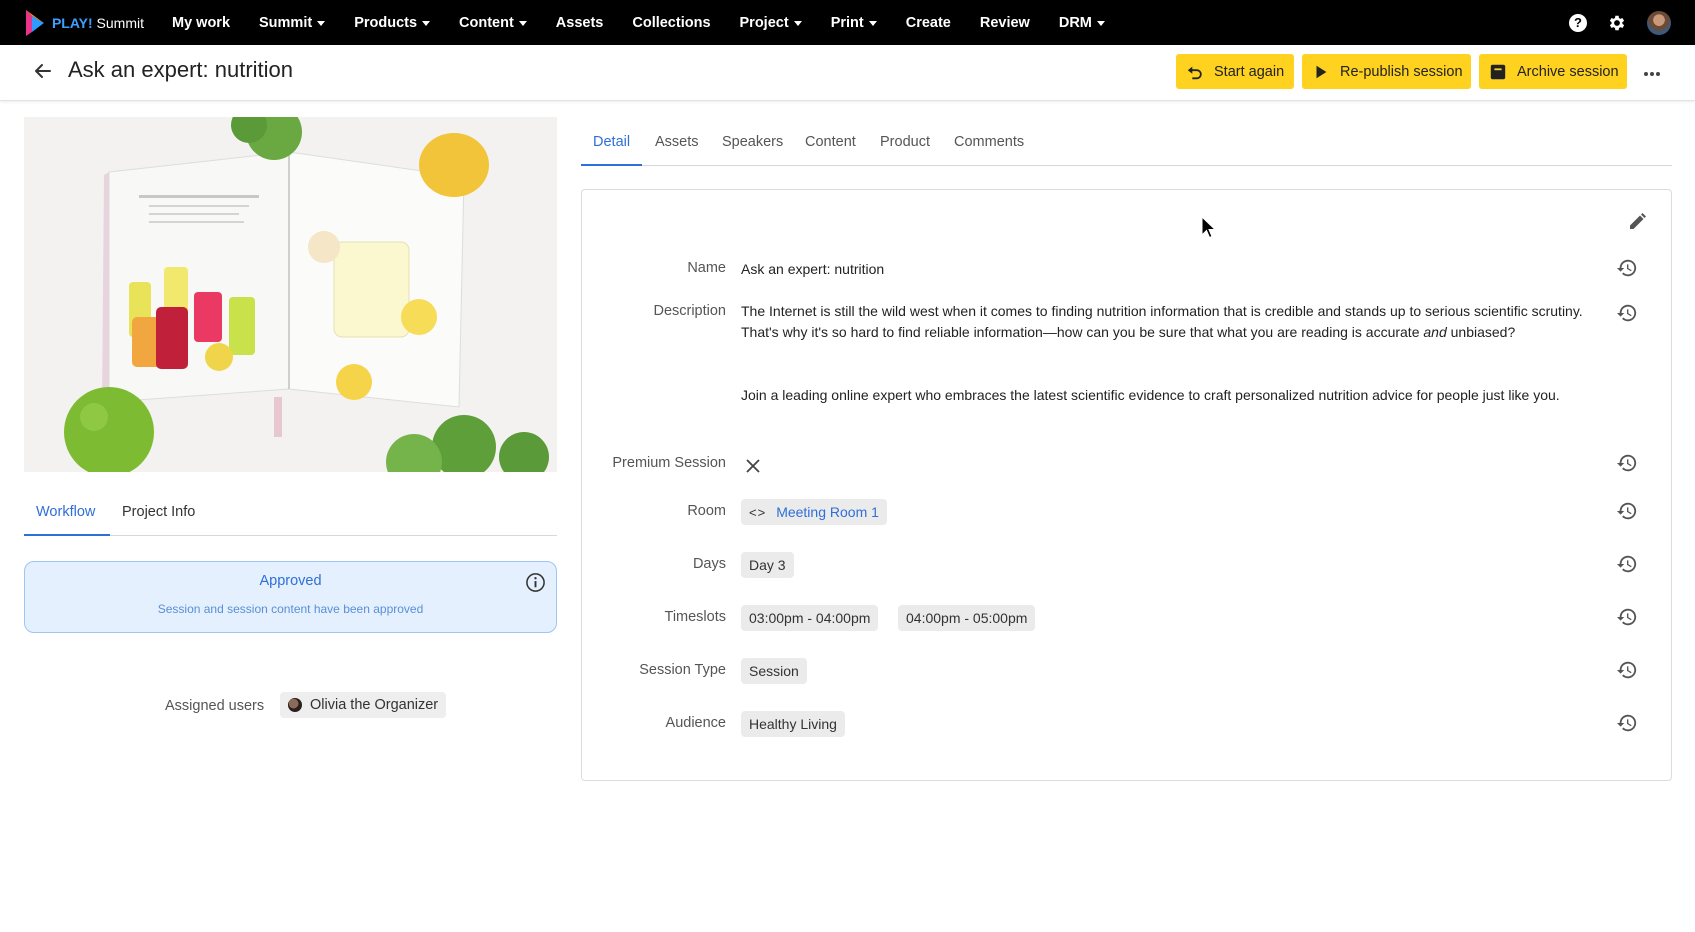 The height and width of the screenshot is (932, 1695). Describe the element at coordinates (1386, 71) in the screenshot. I see `republish-session-button: Re-publish session` at that location.